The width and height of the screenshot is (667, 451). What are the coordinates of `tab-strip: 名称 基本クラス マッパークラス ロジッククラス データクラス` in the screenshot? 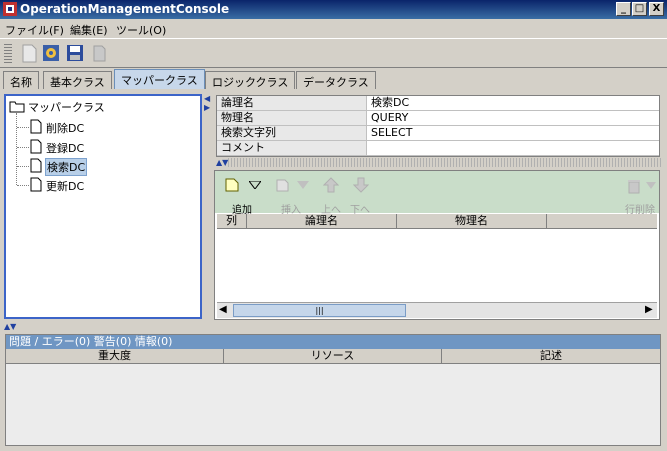 It's located at (333, 79).